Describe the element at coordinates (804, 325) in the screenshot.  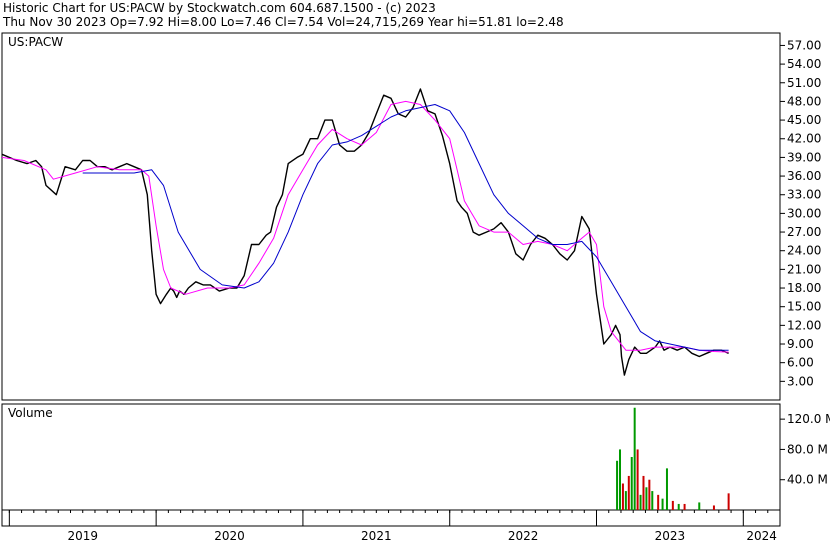
I see `price-y-tick-label: 12.00` at that location.